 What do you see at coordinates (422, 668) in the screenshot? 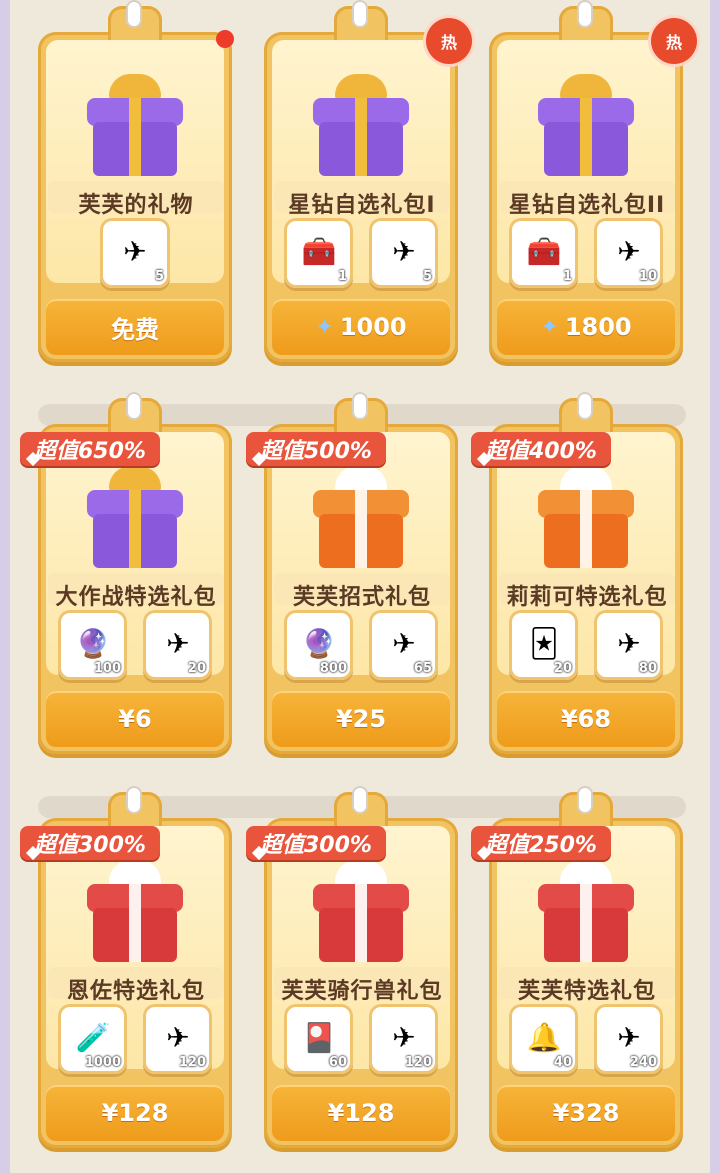
I see `reward-count: 65` at bounding box center [422, 668].